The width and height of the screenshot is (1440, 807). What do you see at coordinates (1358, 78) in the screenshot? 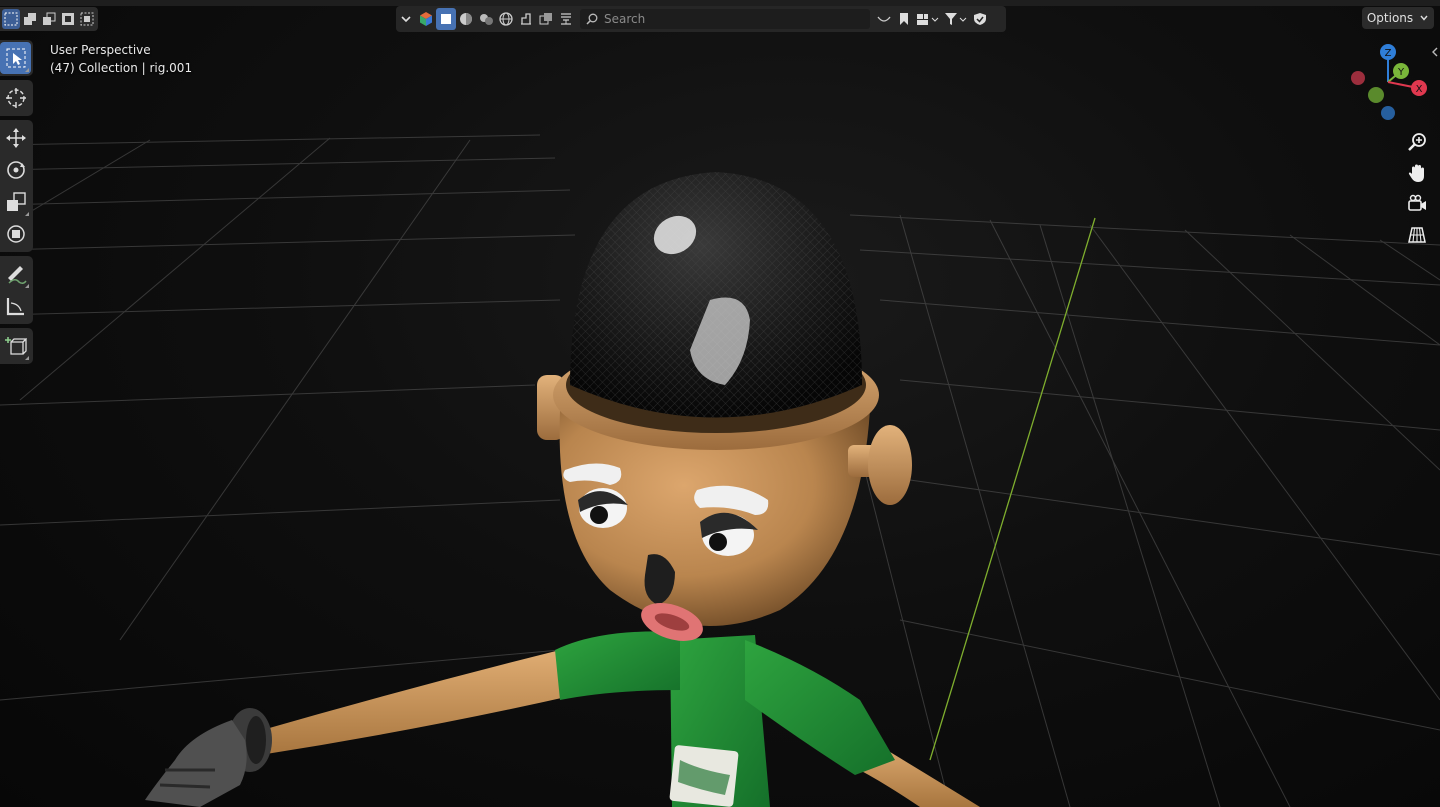
I see `gizmo-neg-x` at bounding box center [1358, 78].